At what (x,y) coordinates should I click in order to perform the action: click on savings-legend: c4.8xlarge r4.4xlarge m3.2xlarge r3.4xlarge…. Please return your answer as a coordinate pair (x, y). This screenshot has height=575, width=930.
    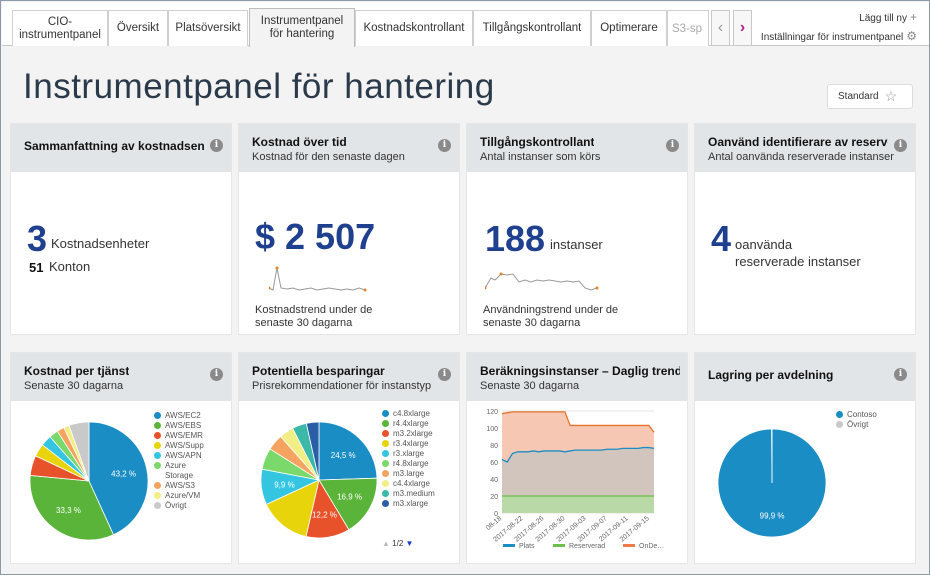
    Looking at the image, I should click on (408, 459).